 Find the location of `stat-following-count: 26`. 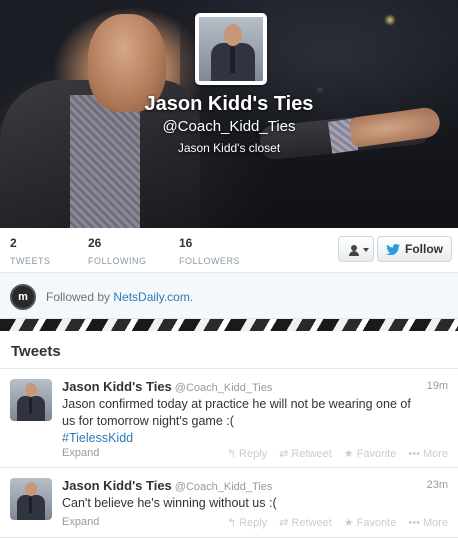

stat-following-count: 26 is located at coordinates (95, 243).